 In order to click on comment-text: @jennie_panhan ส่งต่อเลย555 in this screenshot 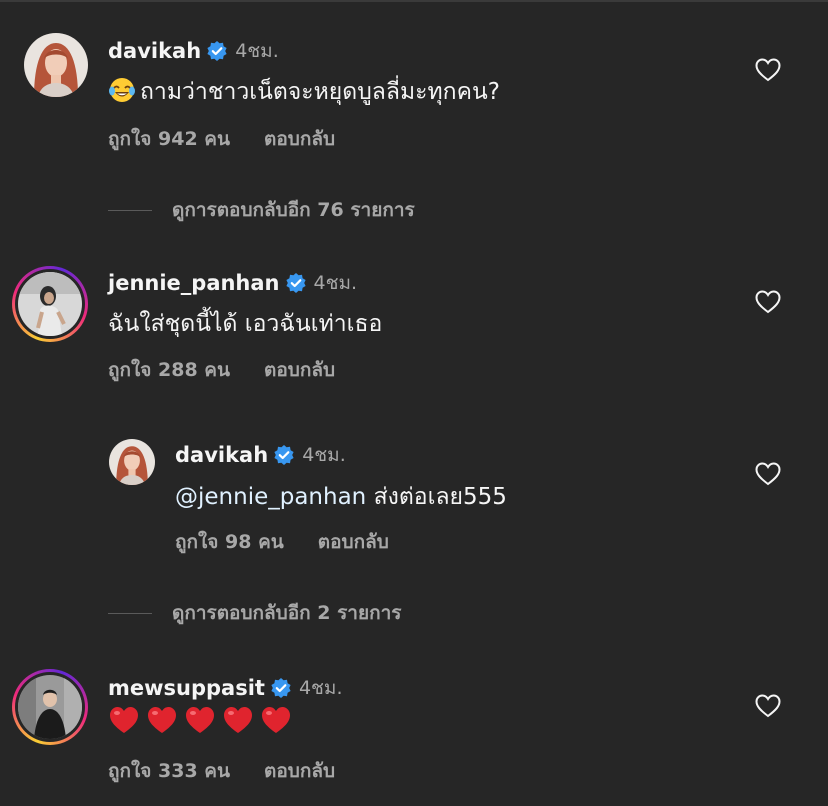, I will do `click(341, 497)`.